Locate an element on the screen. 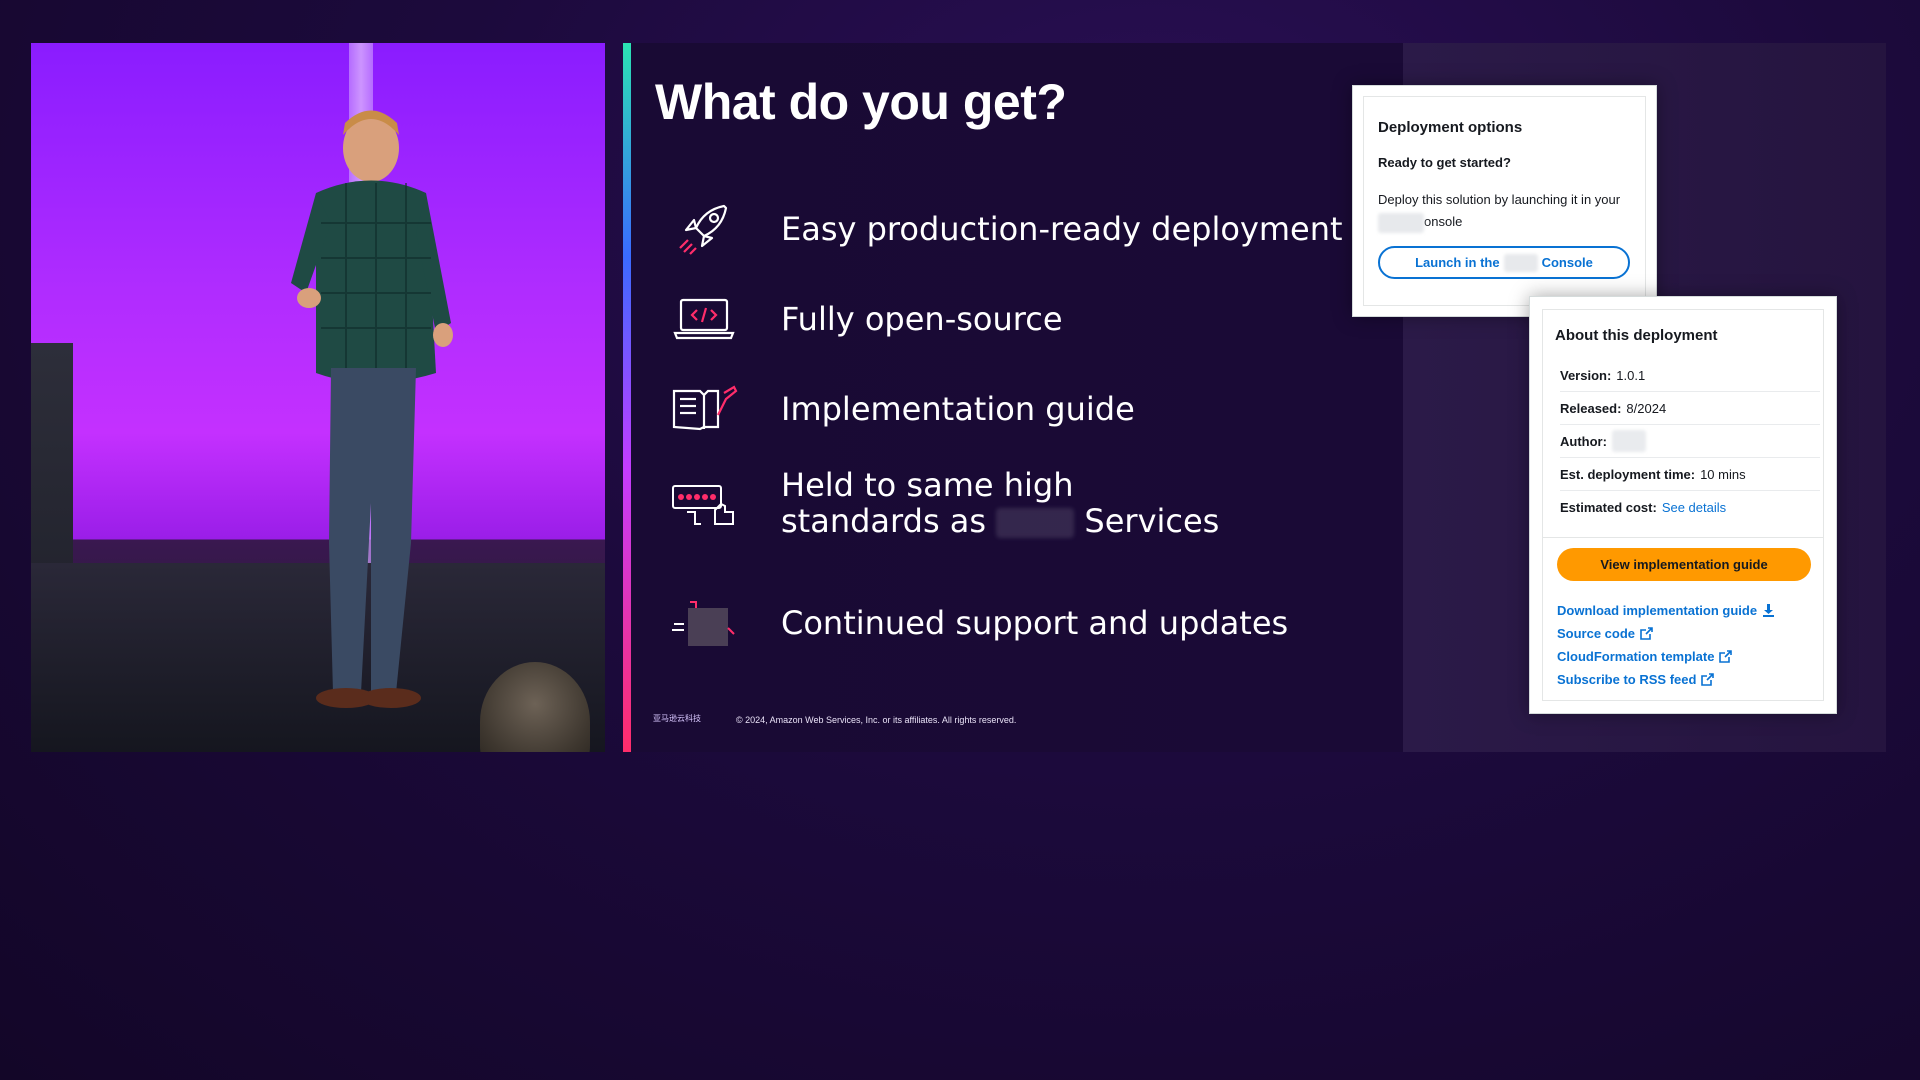 This screenshot has width=1920, height=1080. support-tools-icon is located at coordinates (704, 623).